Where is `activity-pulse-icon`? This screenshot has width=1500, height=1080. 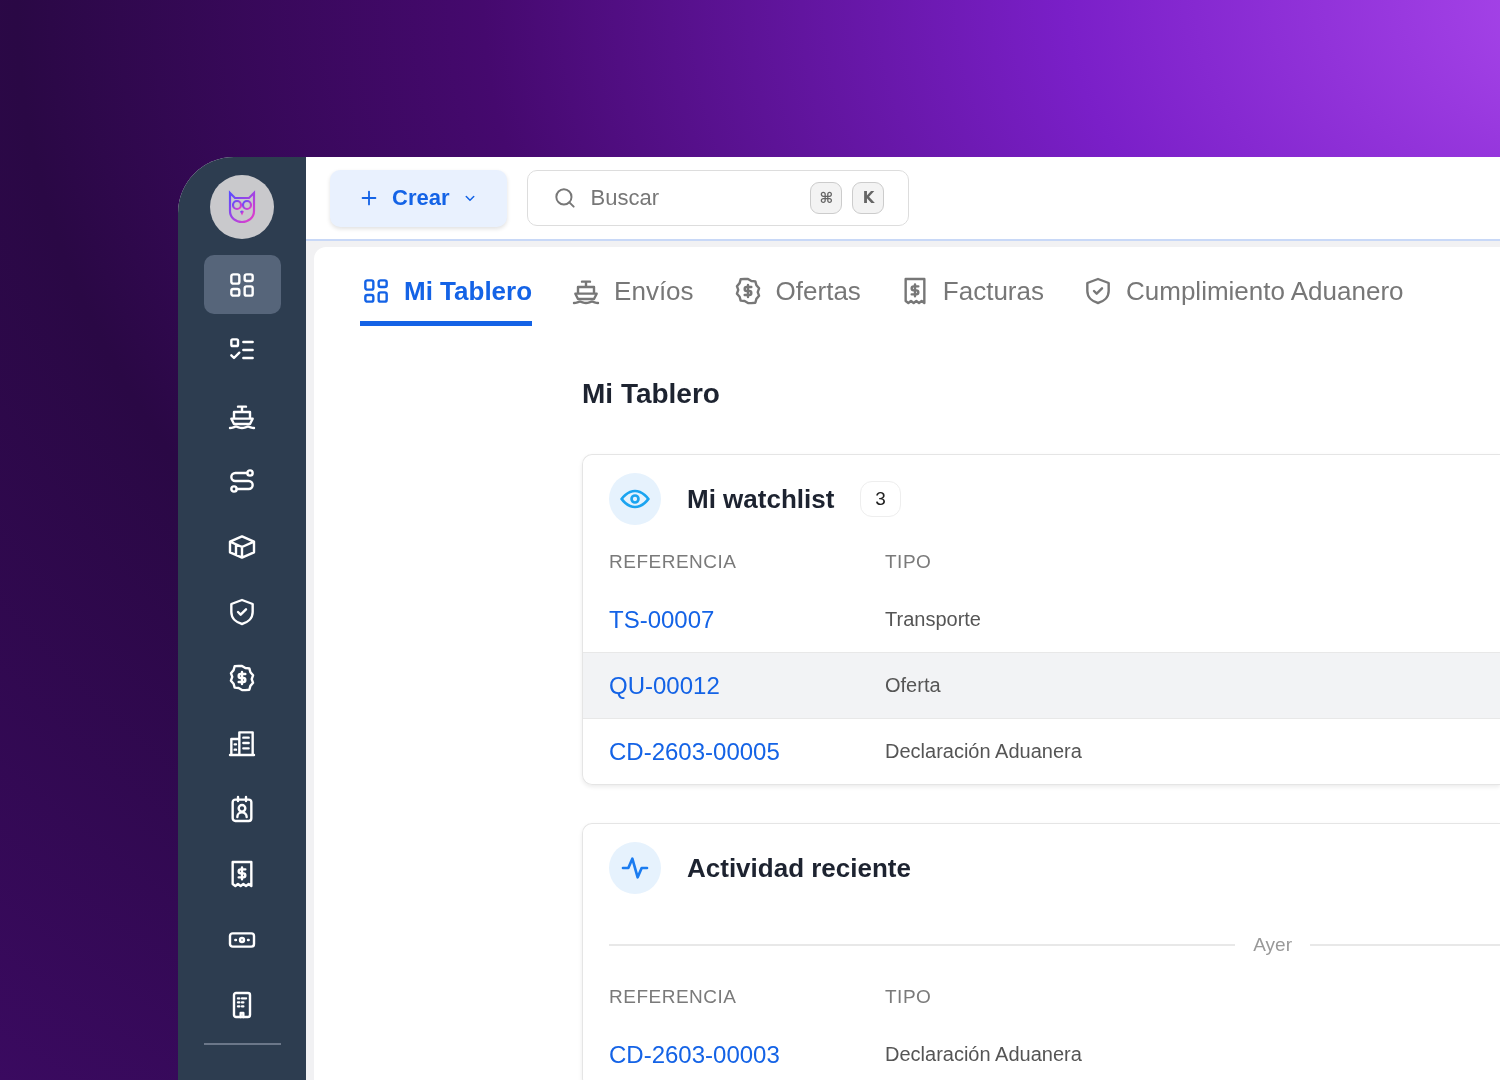
activity-pulse-icon is located at coordinates (635, 868).